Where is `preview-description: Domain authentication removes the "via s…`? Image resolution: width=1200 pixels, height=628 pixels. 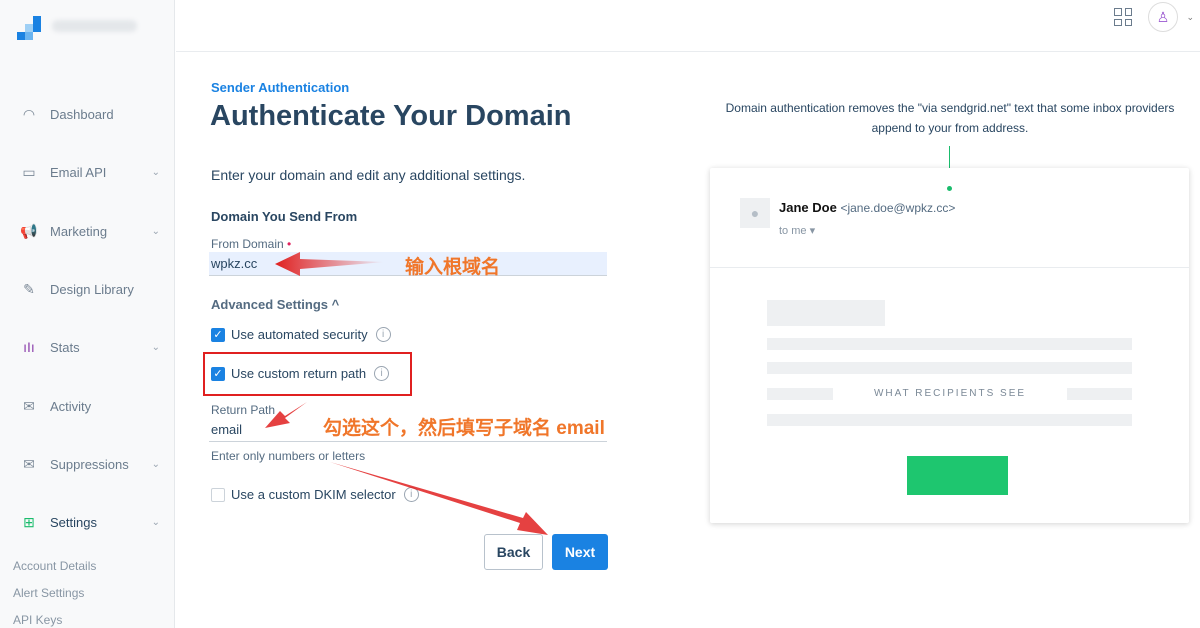 preview-description: Domain authentication removes the "via s… is located at coordinates (950, 118).